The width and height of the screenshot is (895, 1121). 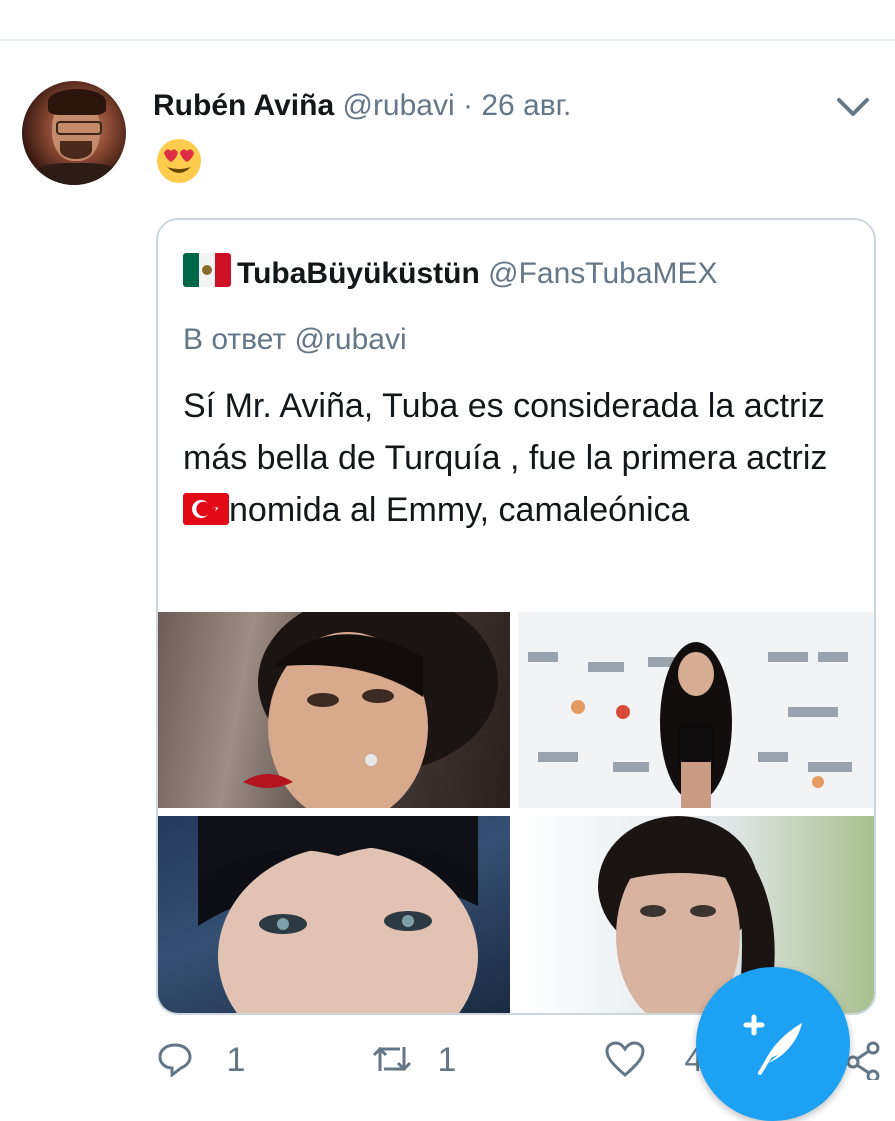 I want to click on retweet-icon, so click(x=392, y=1059).